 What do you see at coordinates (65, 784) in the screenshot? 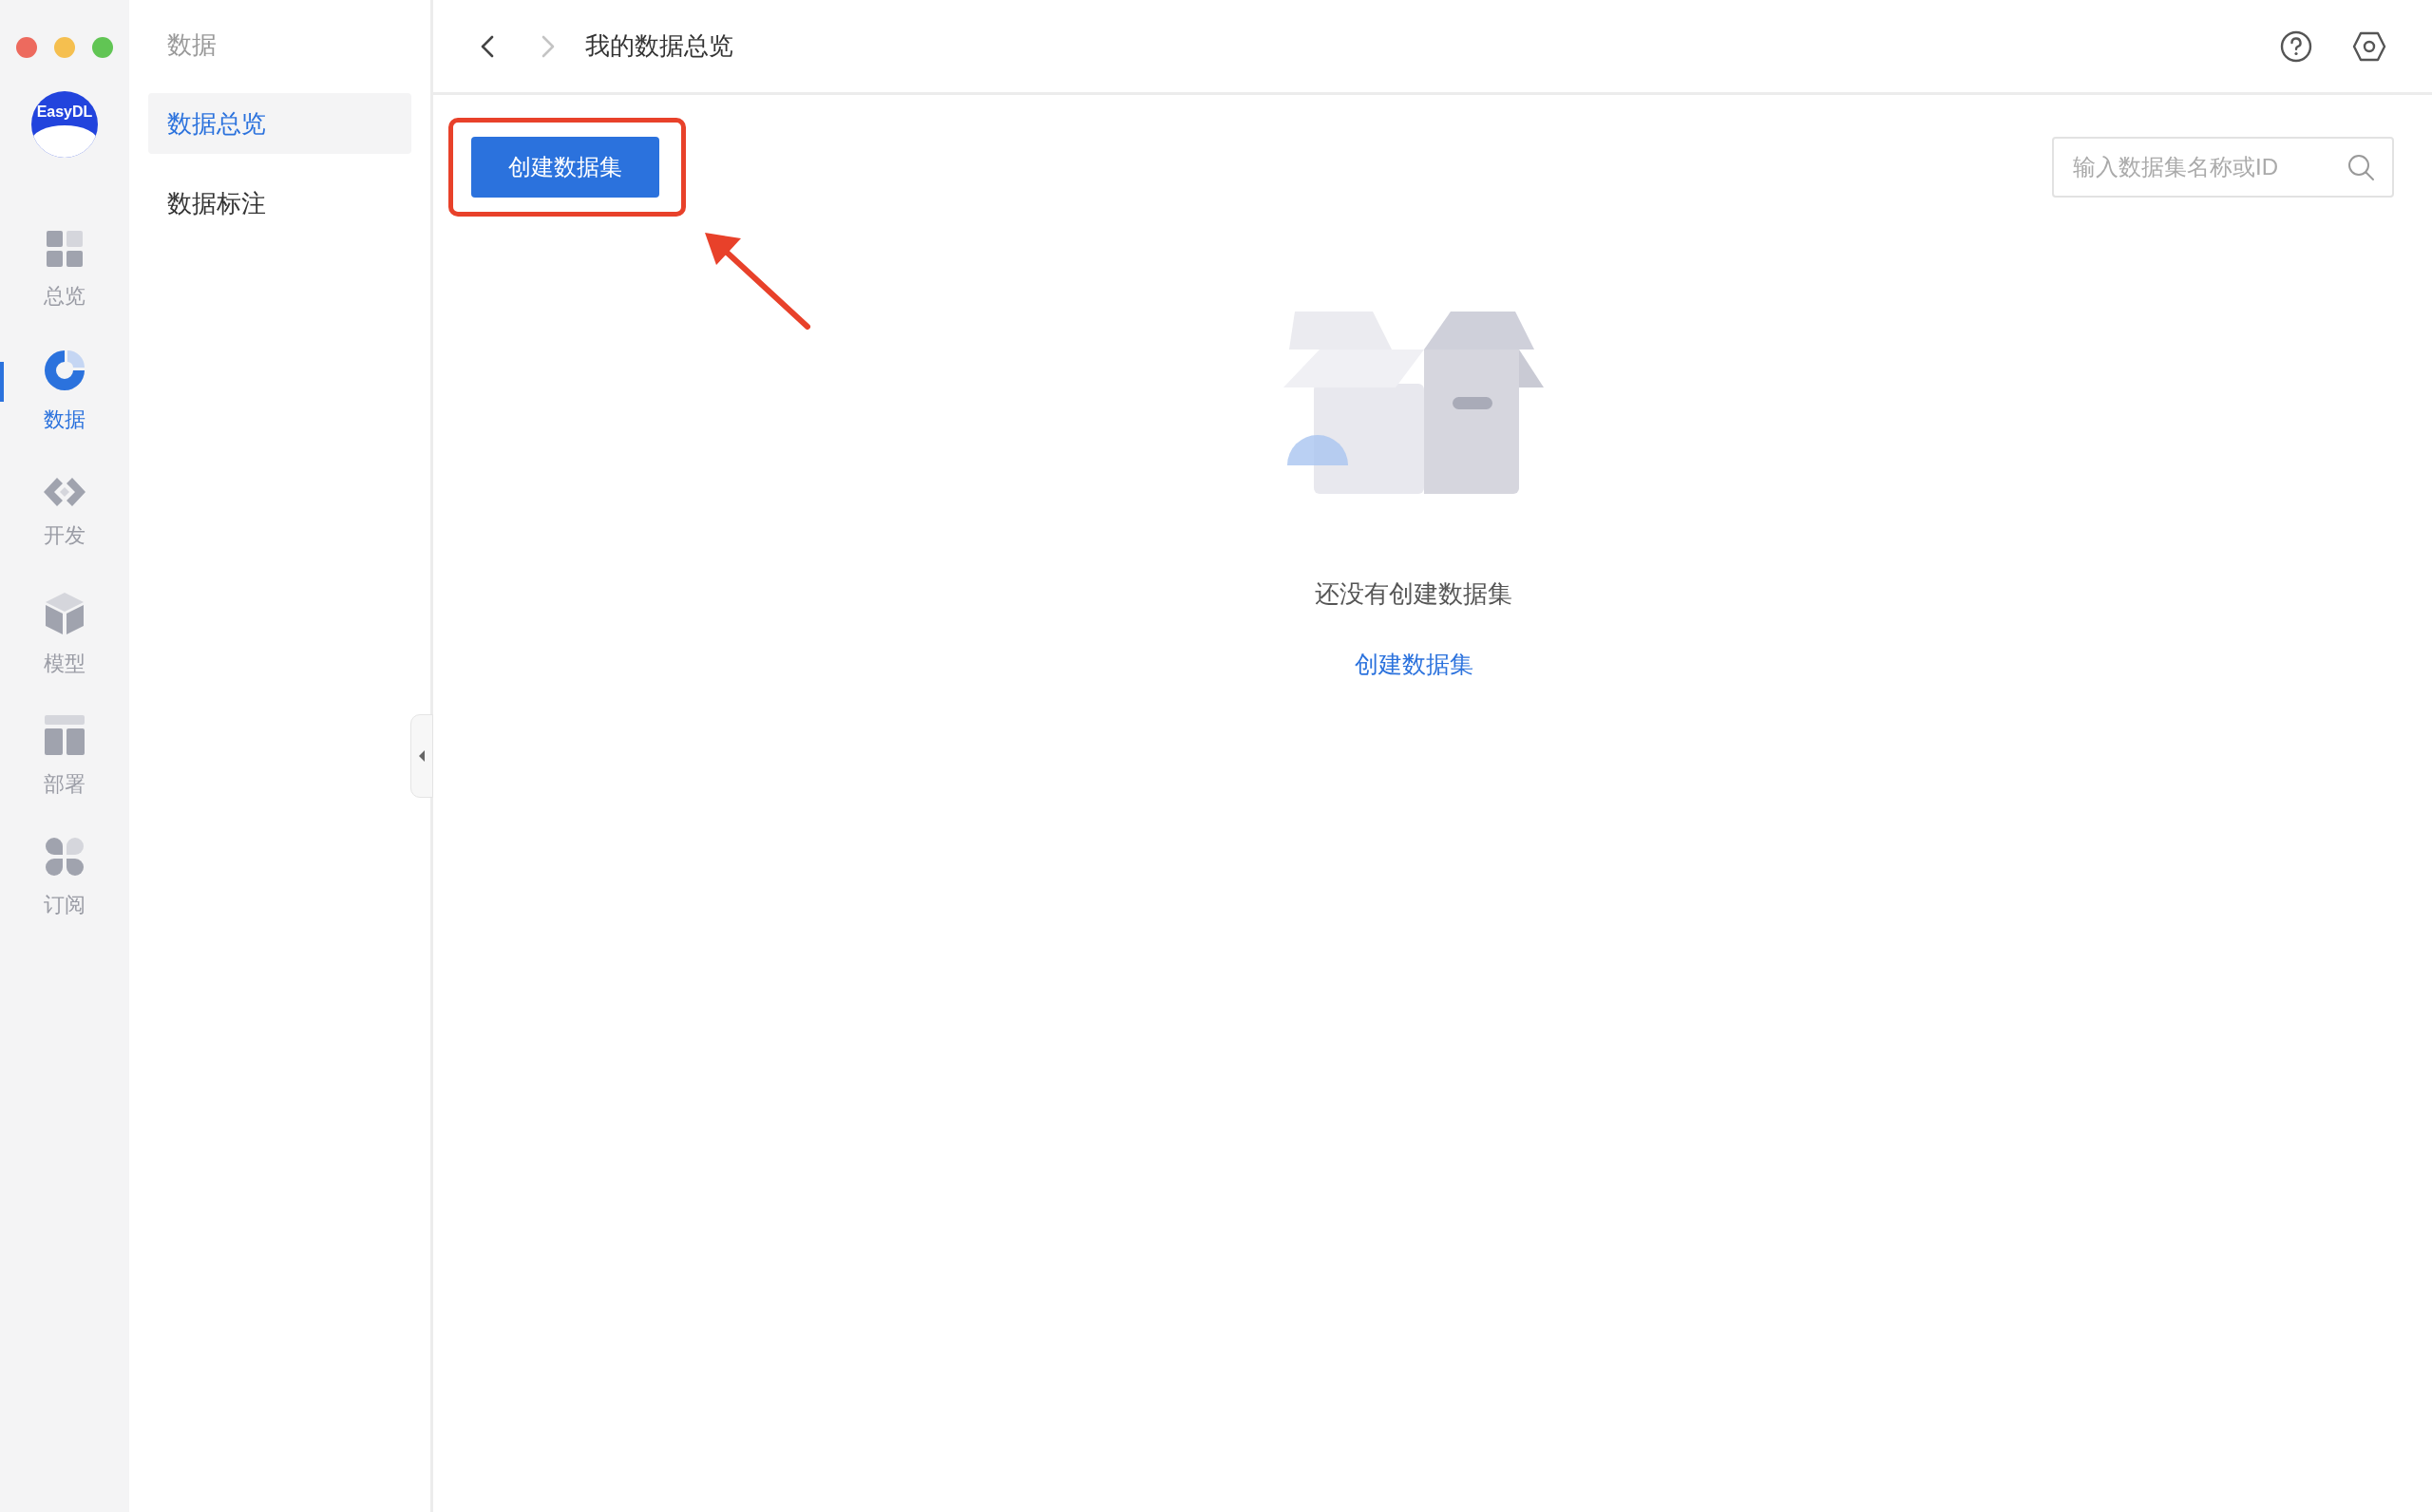
I see `nav-rail-item: 部署` at bounding box center [65, 784].